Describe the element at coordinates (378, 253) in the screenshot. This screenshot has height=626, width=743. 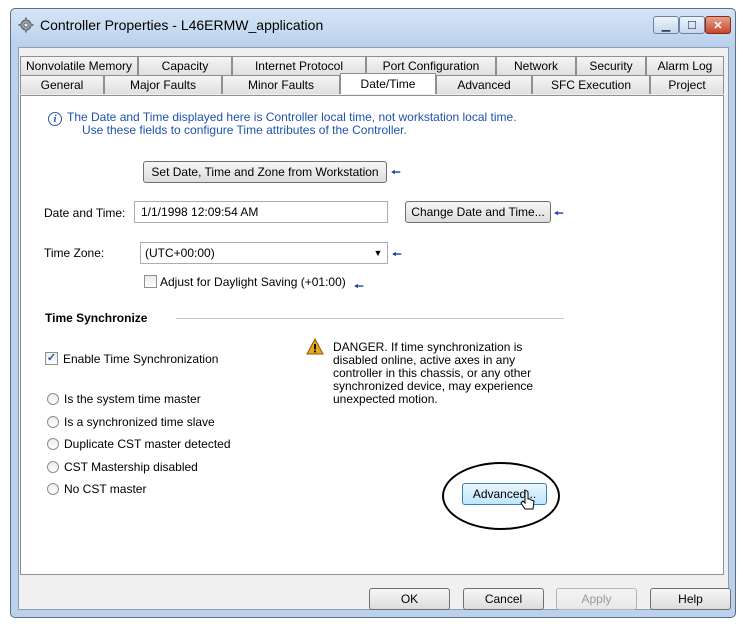
I see `chevron-down-icon: ▼` at that location.